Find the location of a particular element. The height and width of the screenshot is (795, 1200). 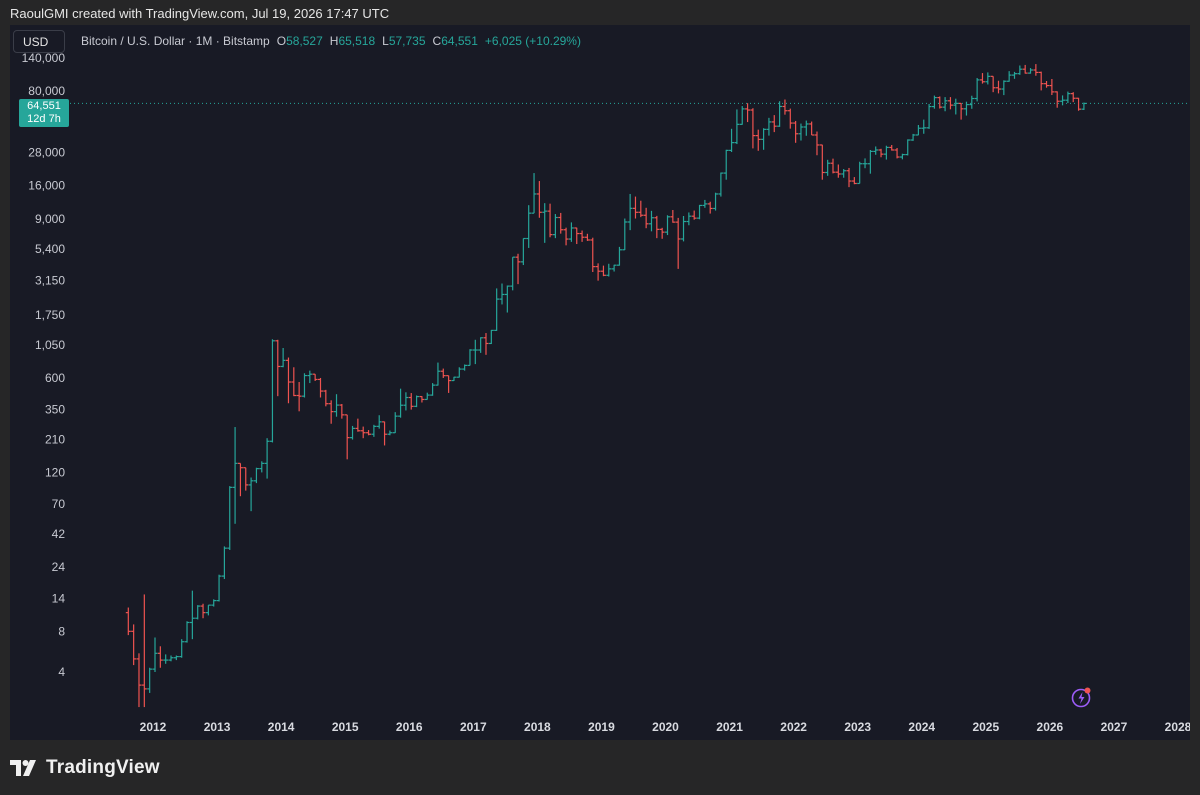

x-tick-label: 2022 is located at coordinates (793, 727).